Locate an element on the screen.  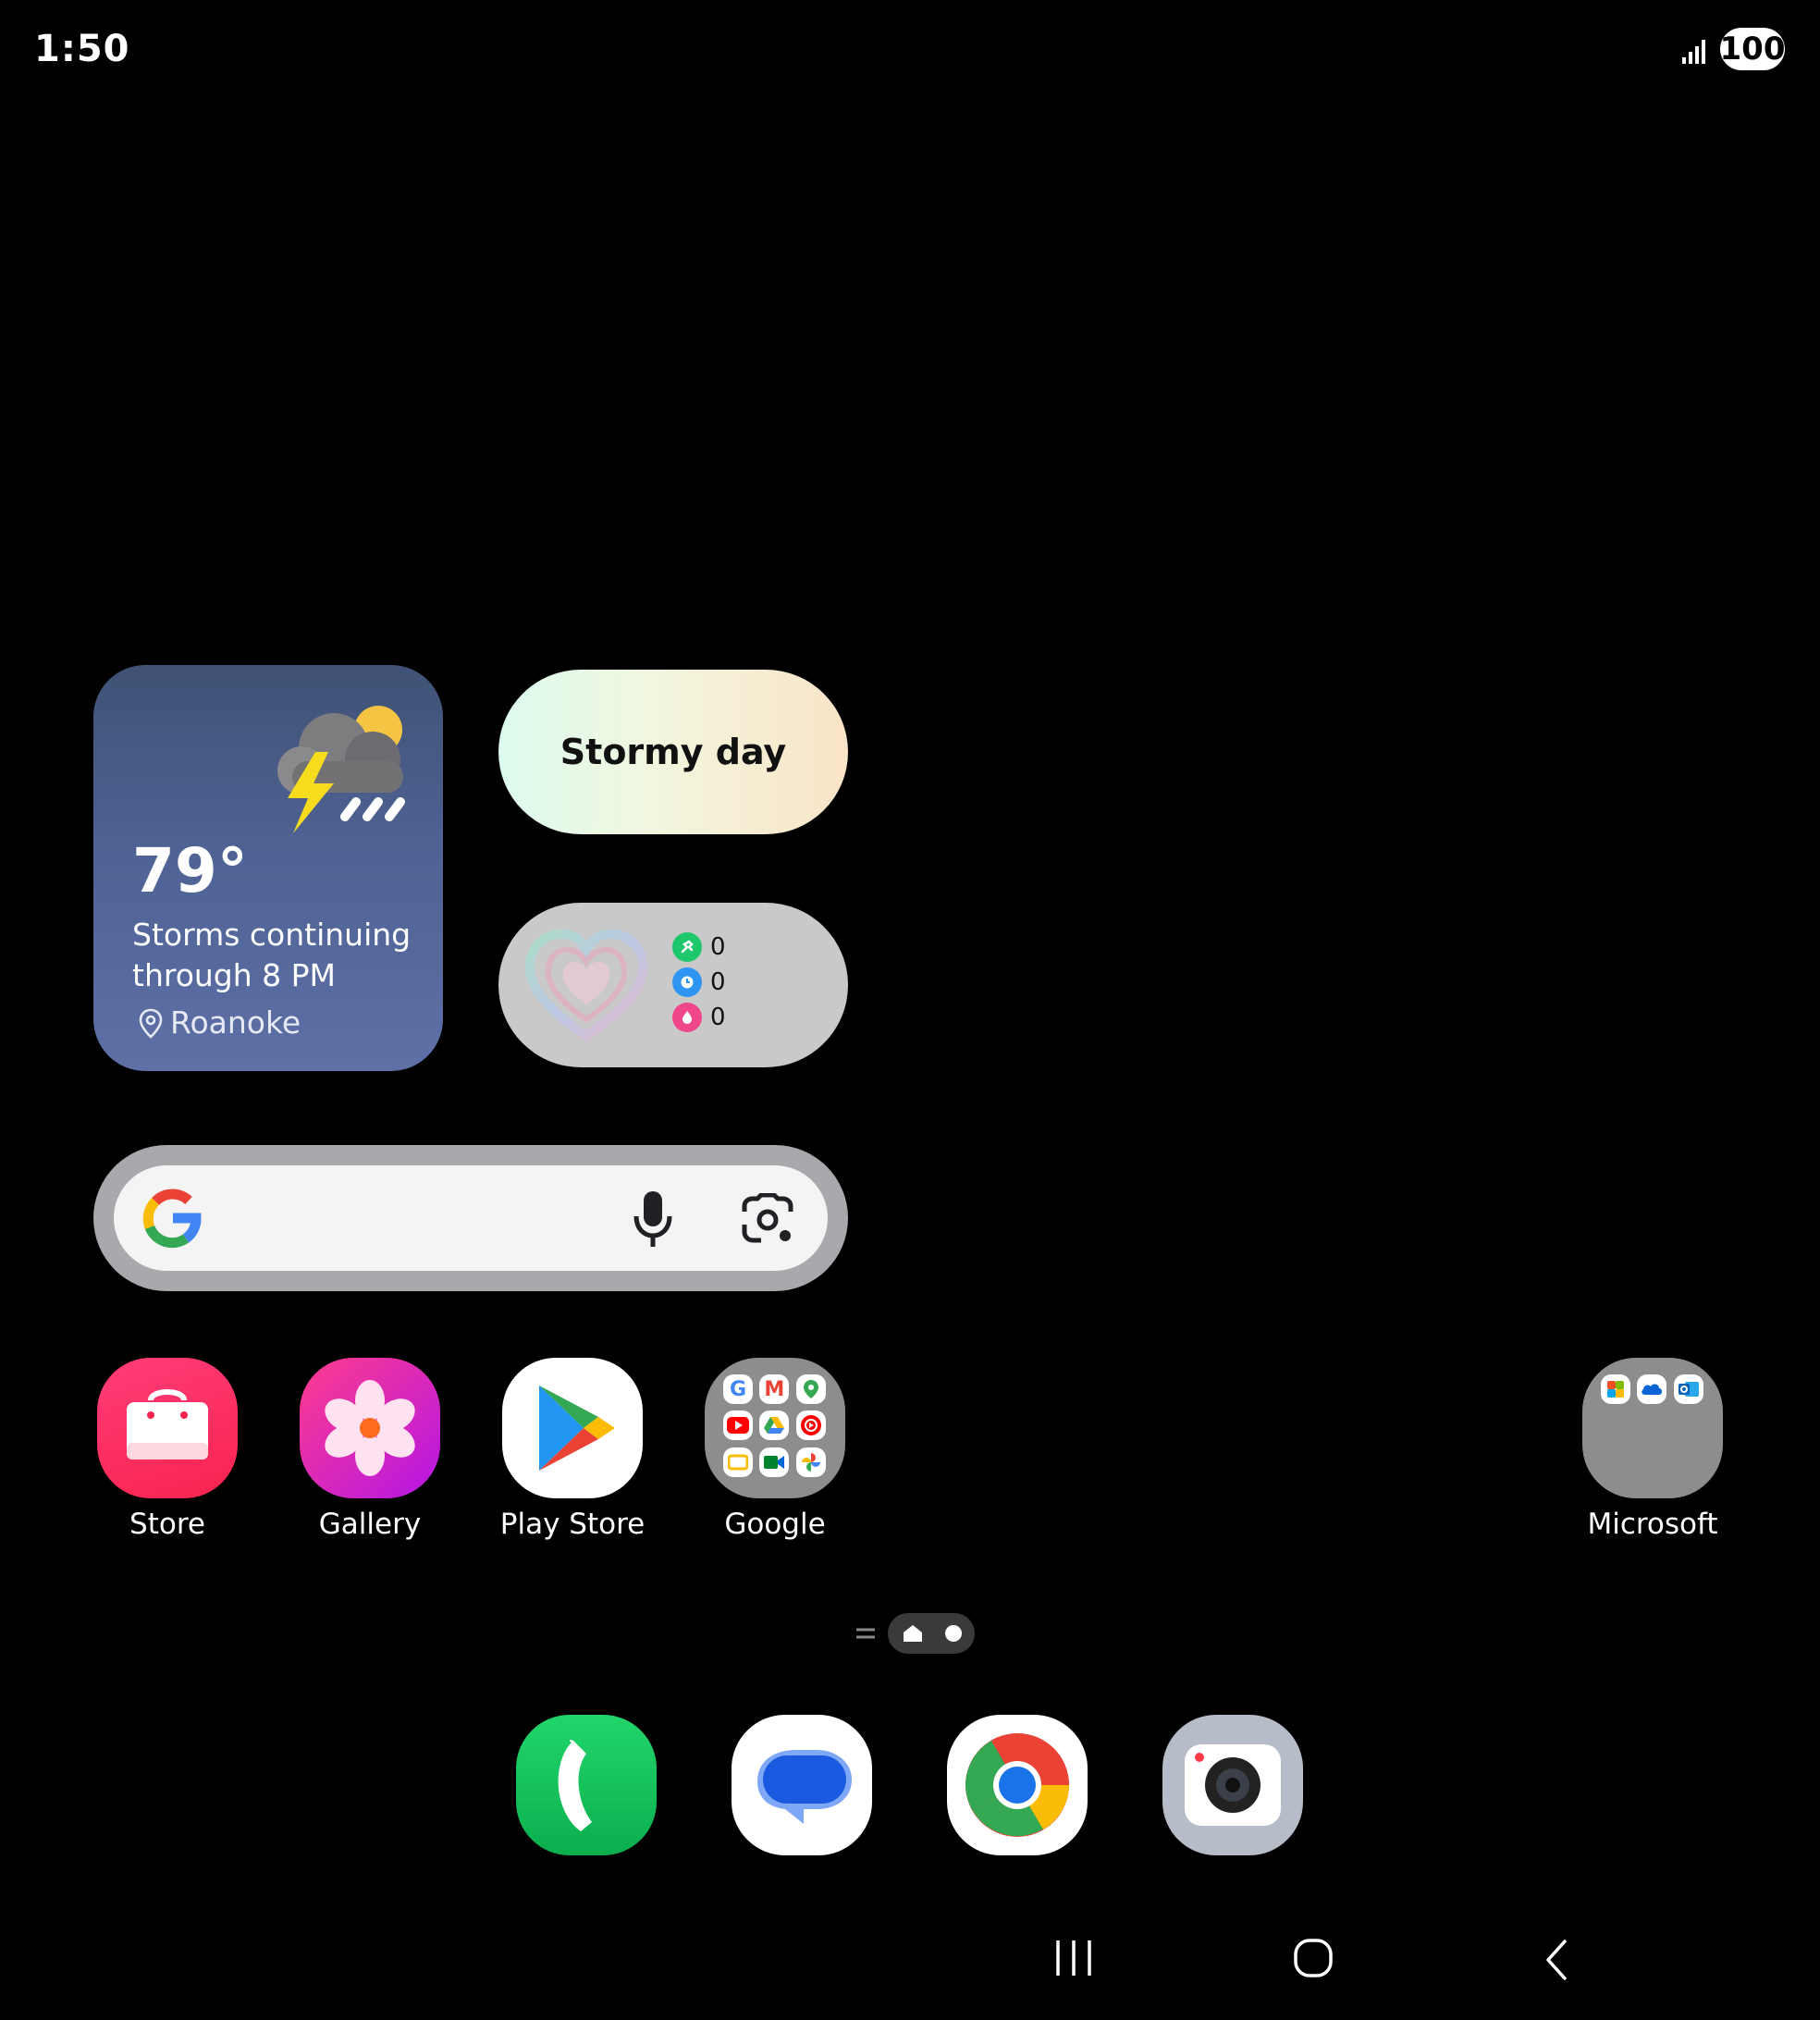
steps-icon is located at coordinates (687, 947).